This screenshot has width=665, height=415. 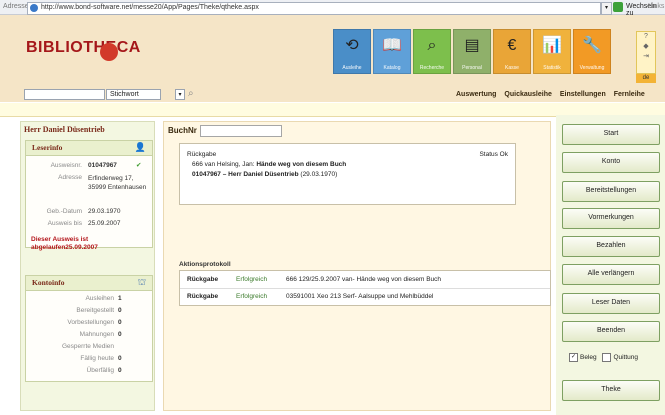 What do you see at coordinates (611, 162) in the screenshot?
I see `konto-button: Konto` at bounding box center [611, 162].